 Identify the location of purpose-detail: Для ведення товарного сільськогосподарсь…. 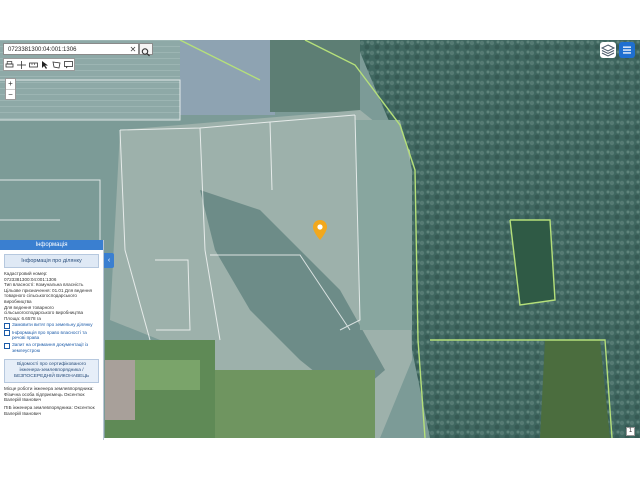
(44, 310).